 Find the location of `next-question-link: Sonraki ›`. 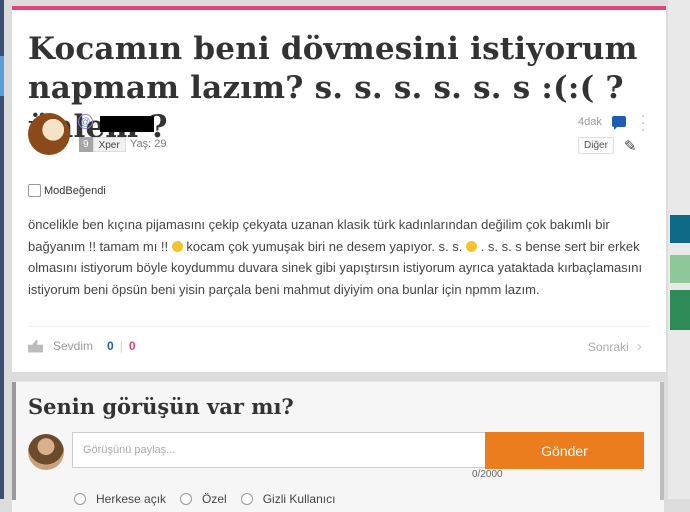

next-question-link: Sonraki › is located at coordinates (615, 346).